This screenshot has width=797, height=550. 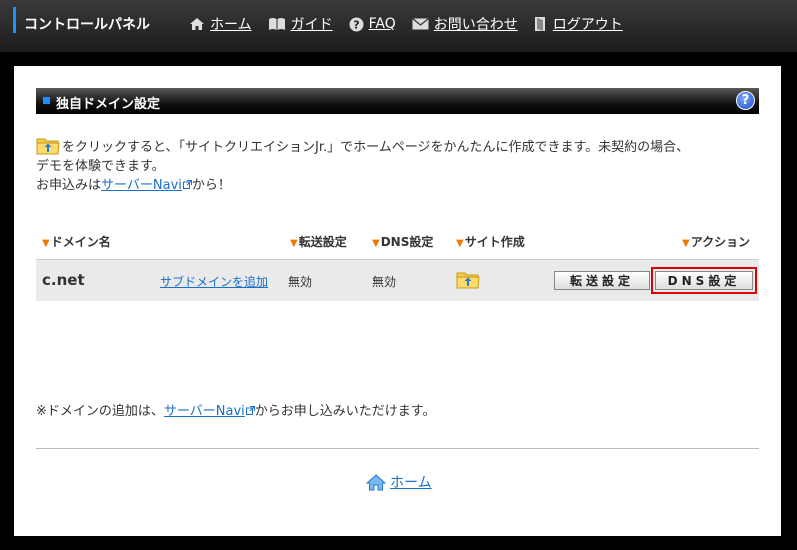 I want to click on footer-home-link: ホーム, so click(x=399, y=482).